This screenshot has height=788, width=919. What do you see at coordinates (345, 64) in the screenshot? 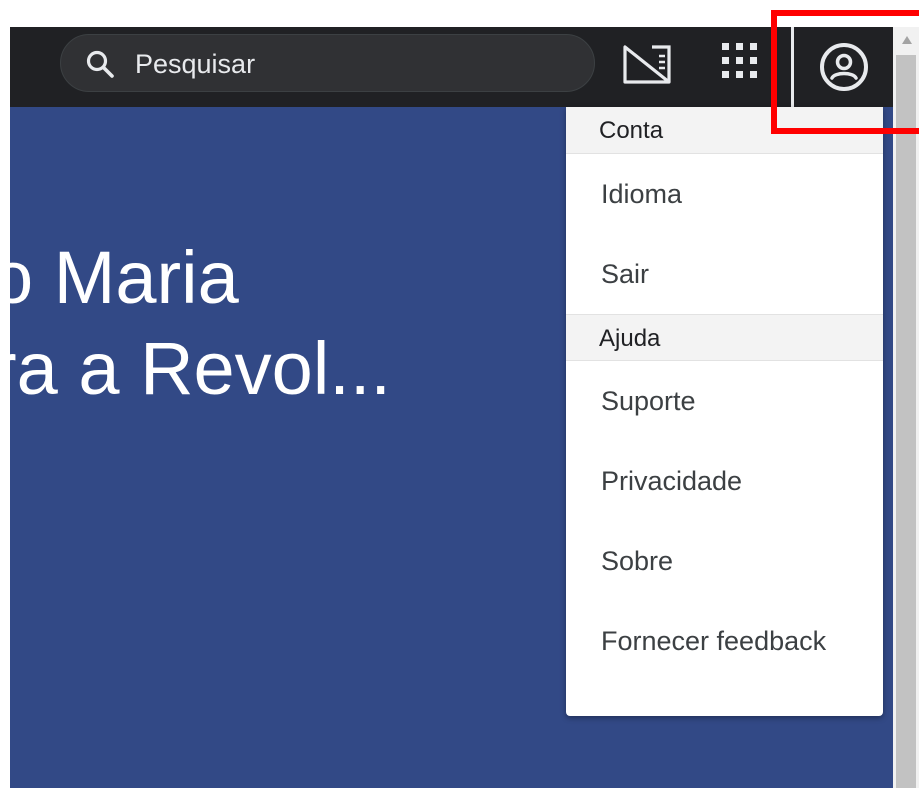
I see `search-input` at bounding box center [345, 64].